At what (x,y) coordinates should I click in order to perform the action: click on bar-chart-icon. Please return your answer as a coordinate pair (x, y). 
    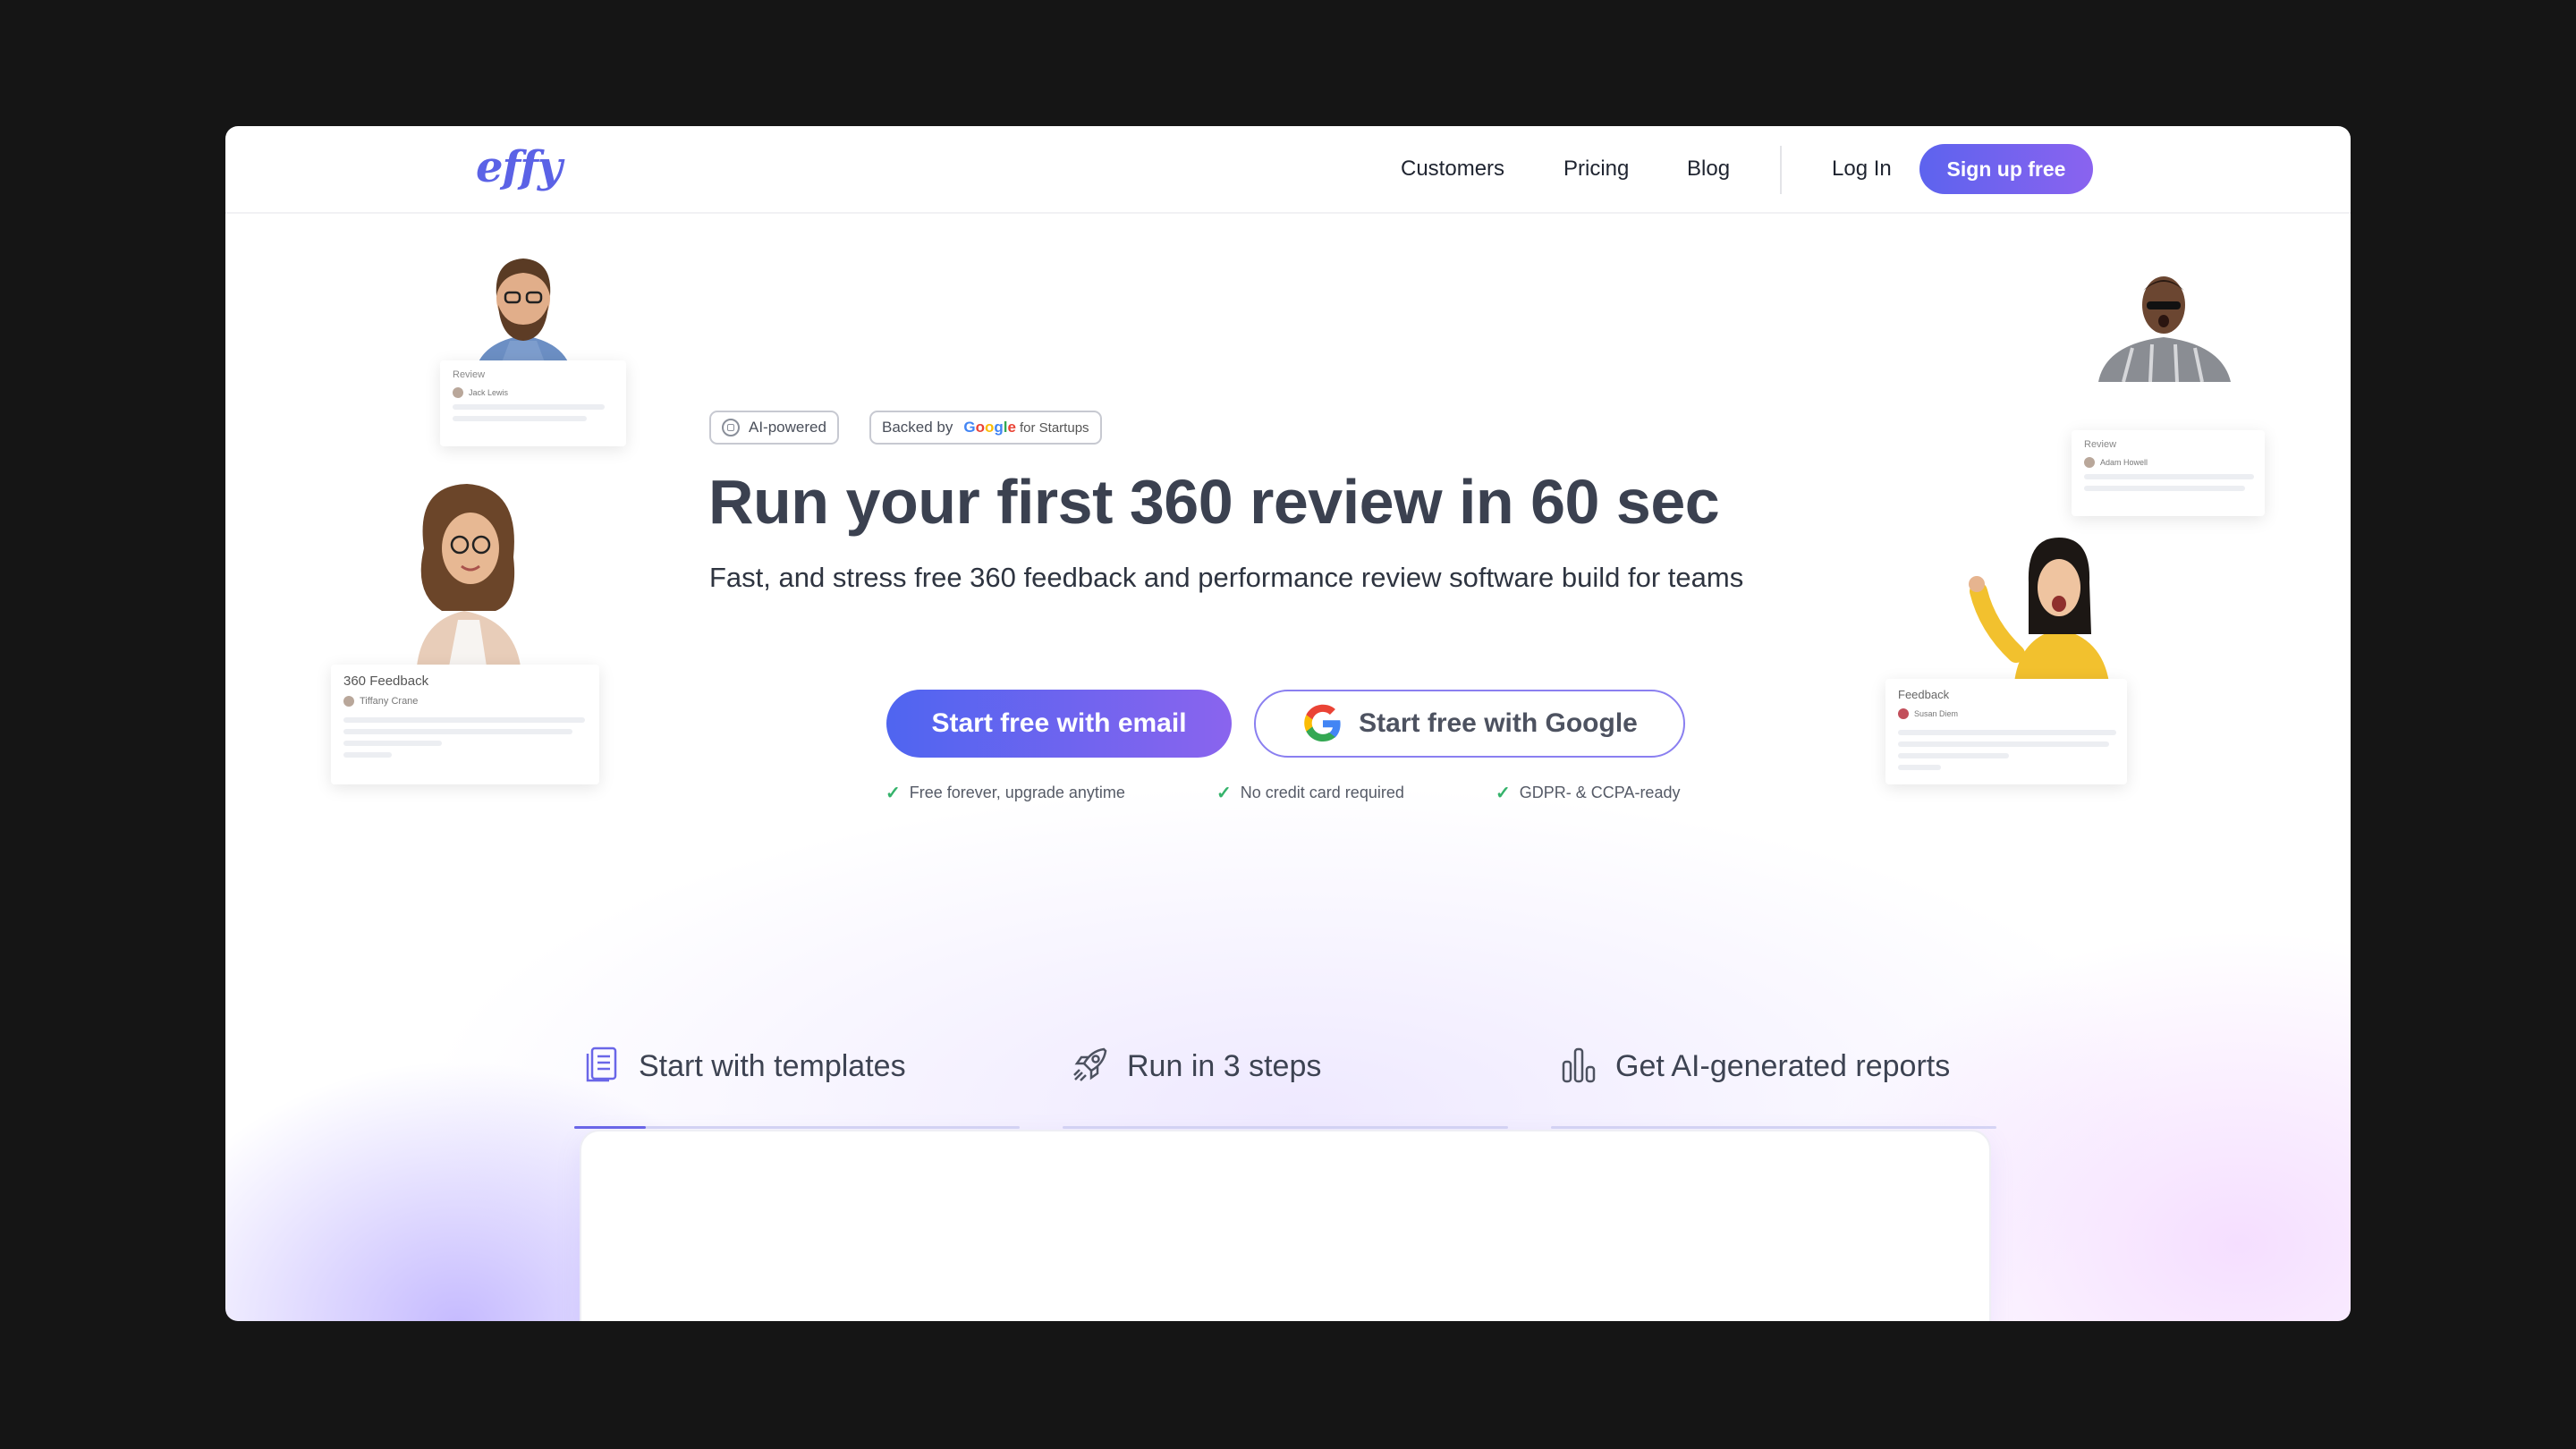
    Looking at the image, I should click on (1579, 1065).